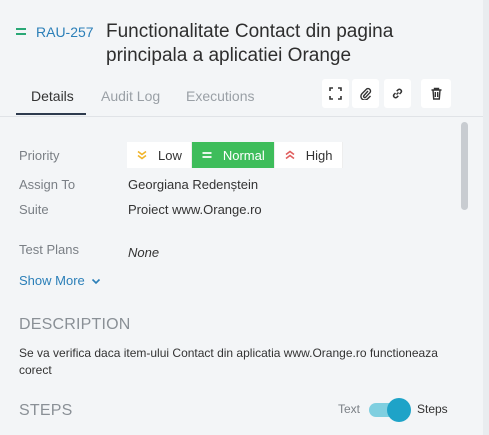  I want to click on priority-low-button: Low, so click(159, 155).